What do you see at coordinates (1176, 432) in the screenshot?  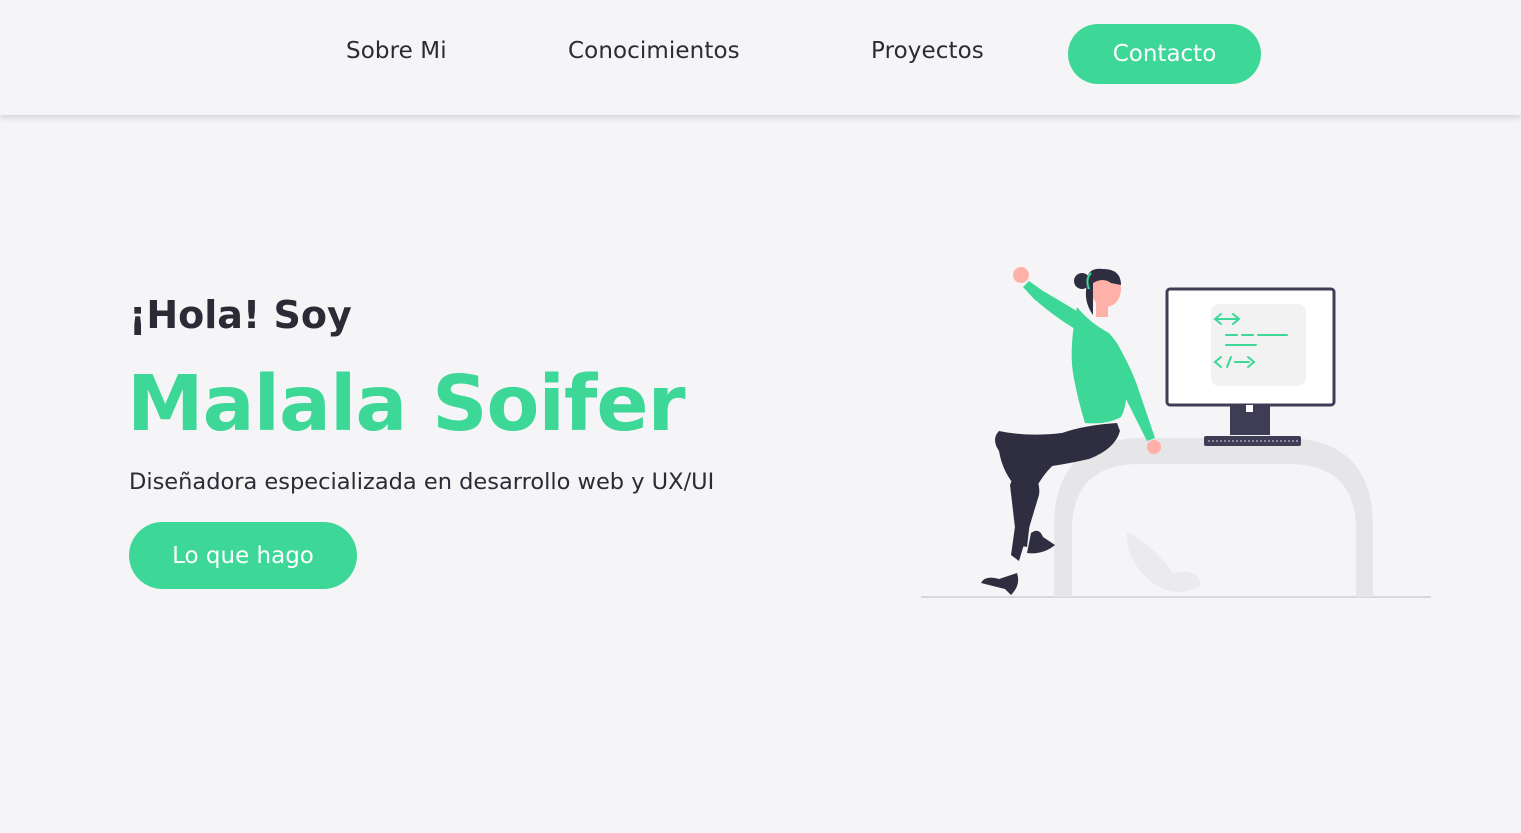 I see `hero-illustration` at bounding box center [1176, 432].